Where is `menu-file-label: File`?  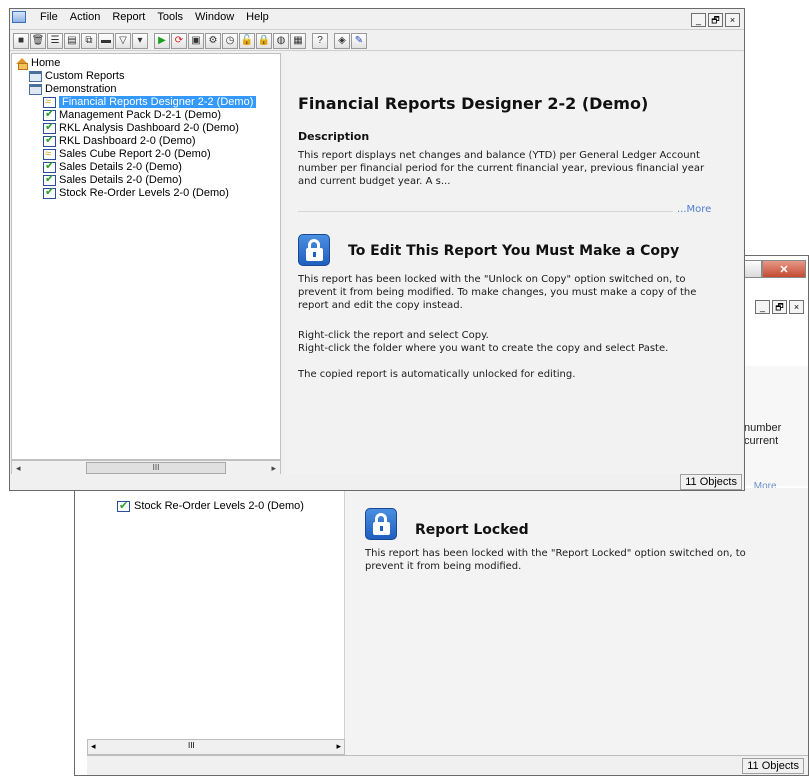
menu-file-label: File is located at coordinates (49, 17).